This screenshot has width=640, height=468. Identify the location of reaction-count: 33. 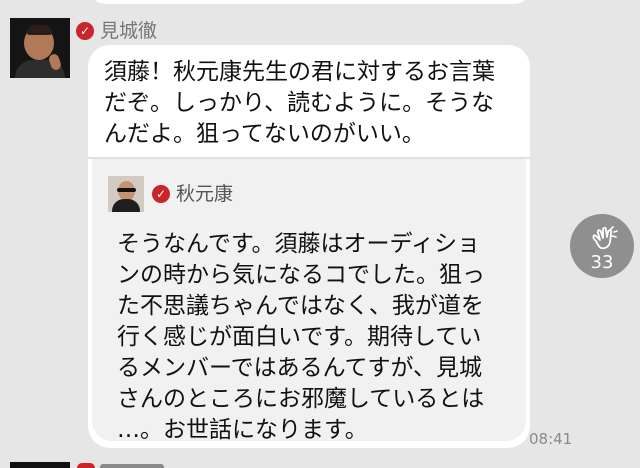
(602, 262).